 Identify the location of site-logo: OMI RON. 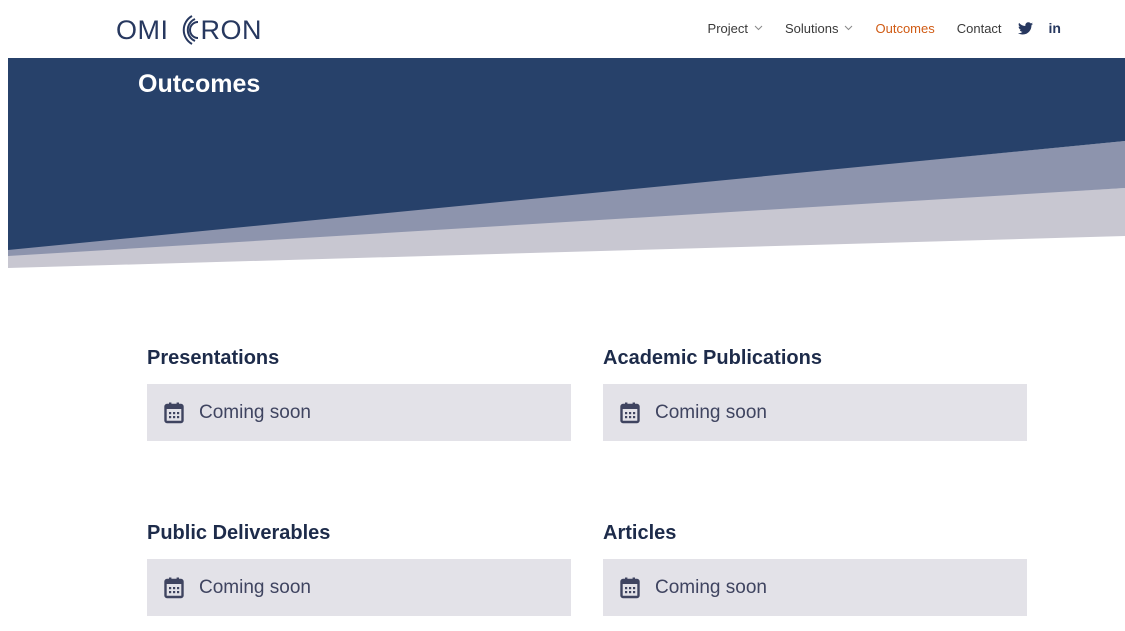
(189, 30).